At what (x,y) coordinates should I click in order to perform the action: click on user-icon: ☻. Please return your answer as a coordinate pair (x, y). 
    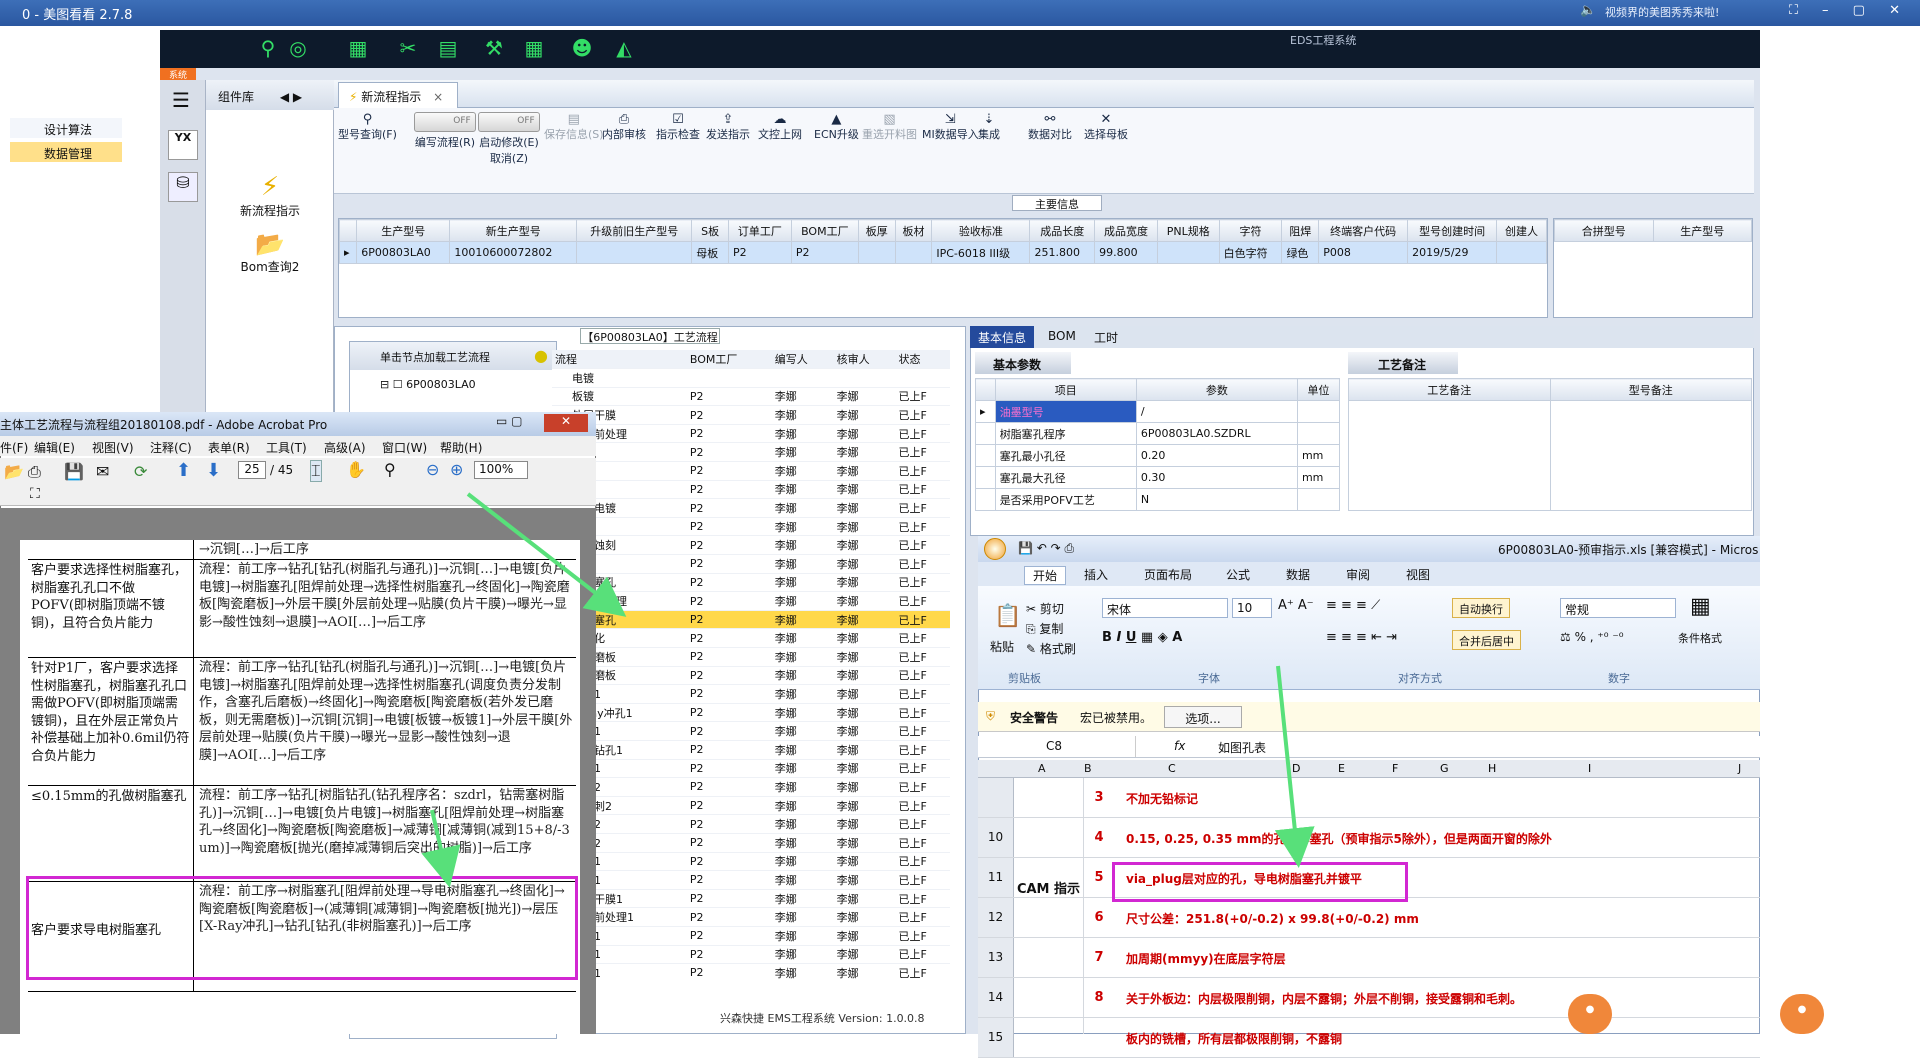
    Looking at the image, I should click on (582, 48).